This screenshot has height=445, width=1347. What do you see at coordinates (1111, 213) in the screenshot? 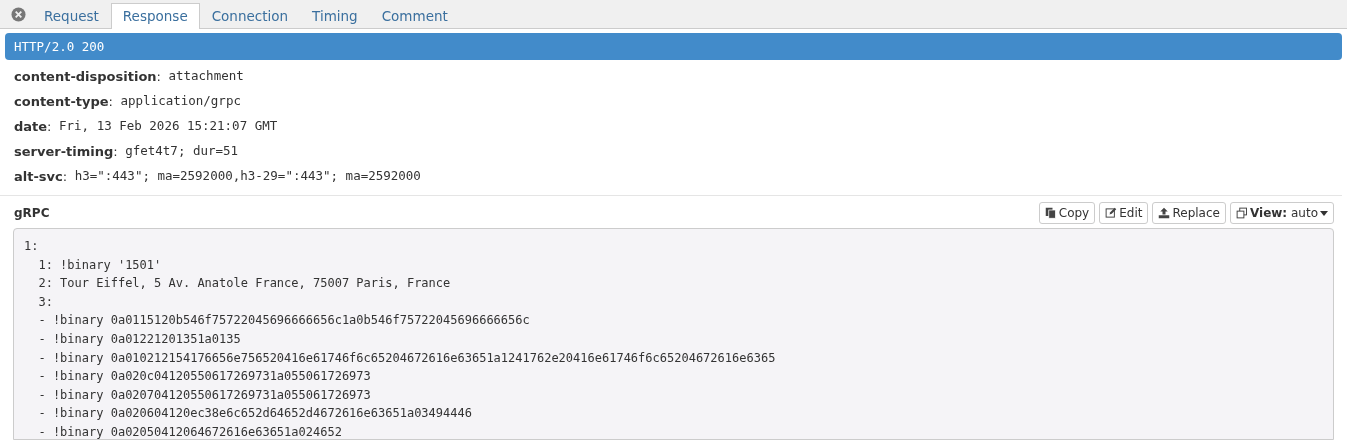
I see `edit-icon` at bounding box center [1111, 213].